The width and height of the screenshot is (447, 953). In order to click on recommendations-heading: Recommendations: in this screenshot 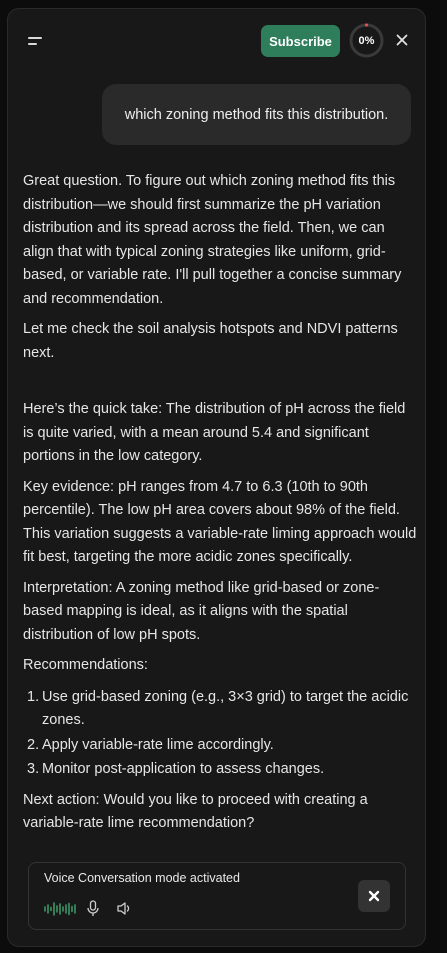, I will do `click(85, 665)`.